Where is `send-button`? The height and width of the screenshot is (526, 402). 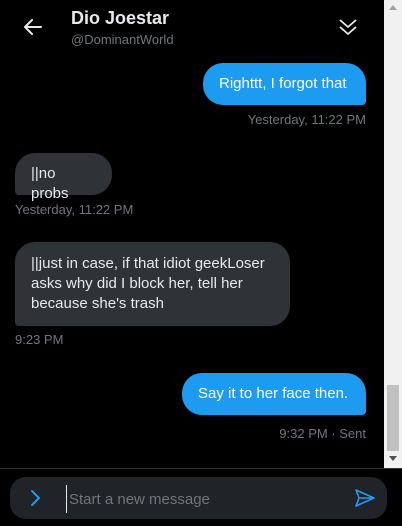
send-button is located at coordinates (365, 498).